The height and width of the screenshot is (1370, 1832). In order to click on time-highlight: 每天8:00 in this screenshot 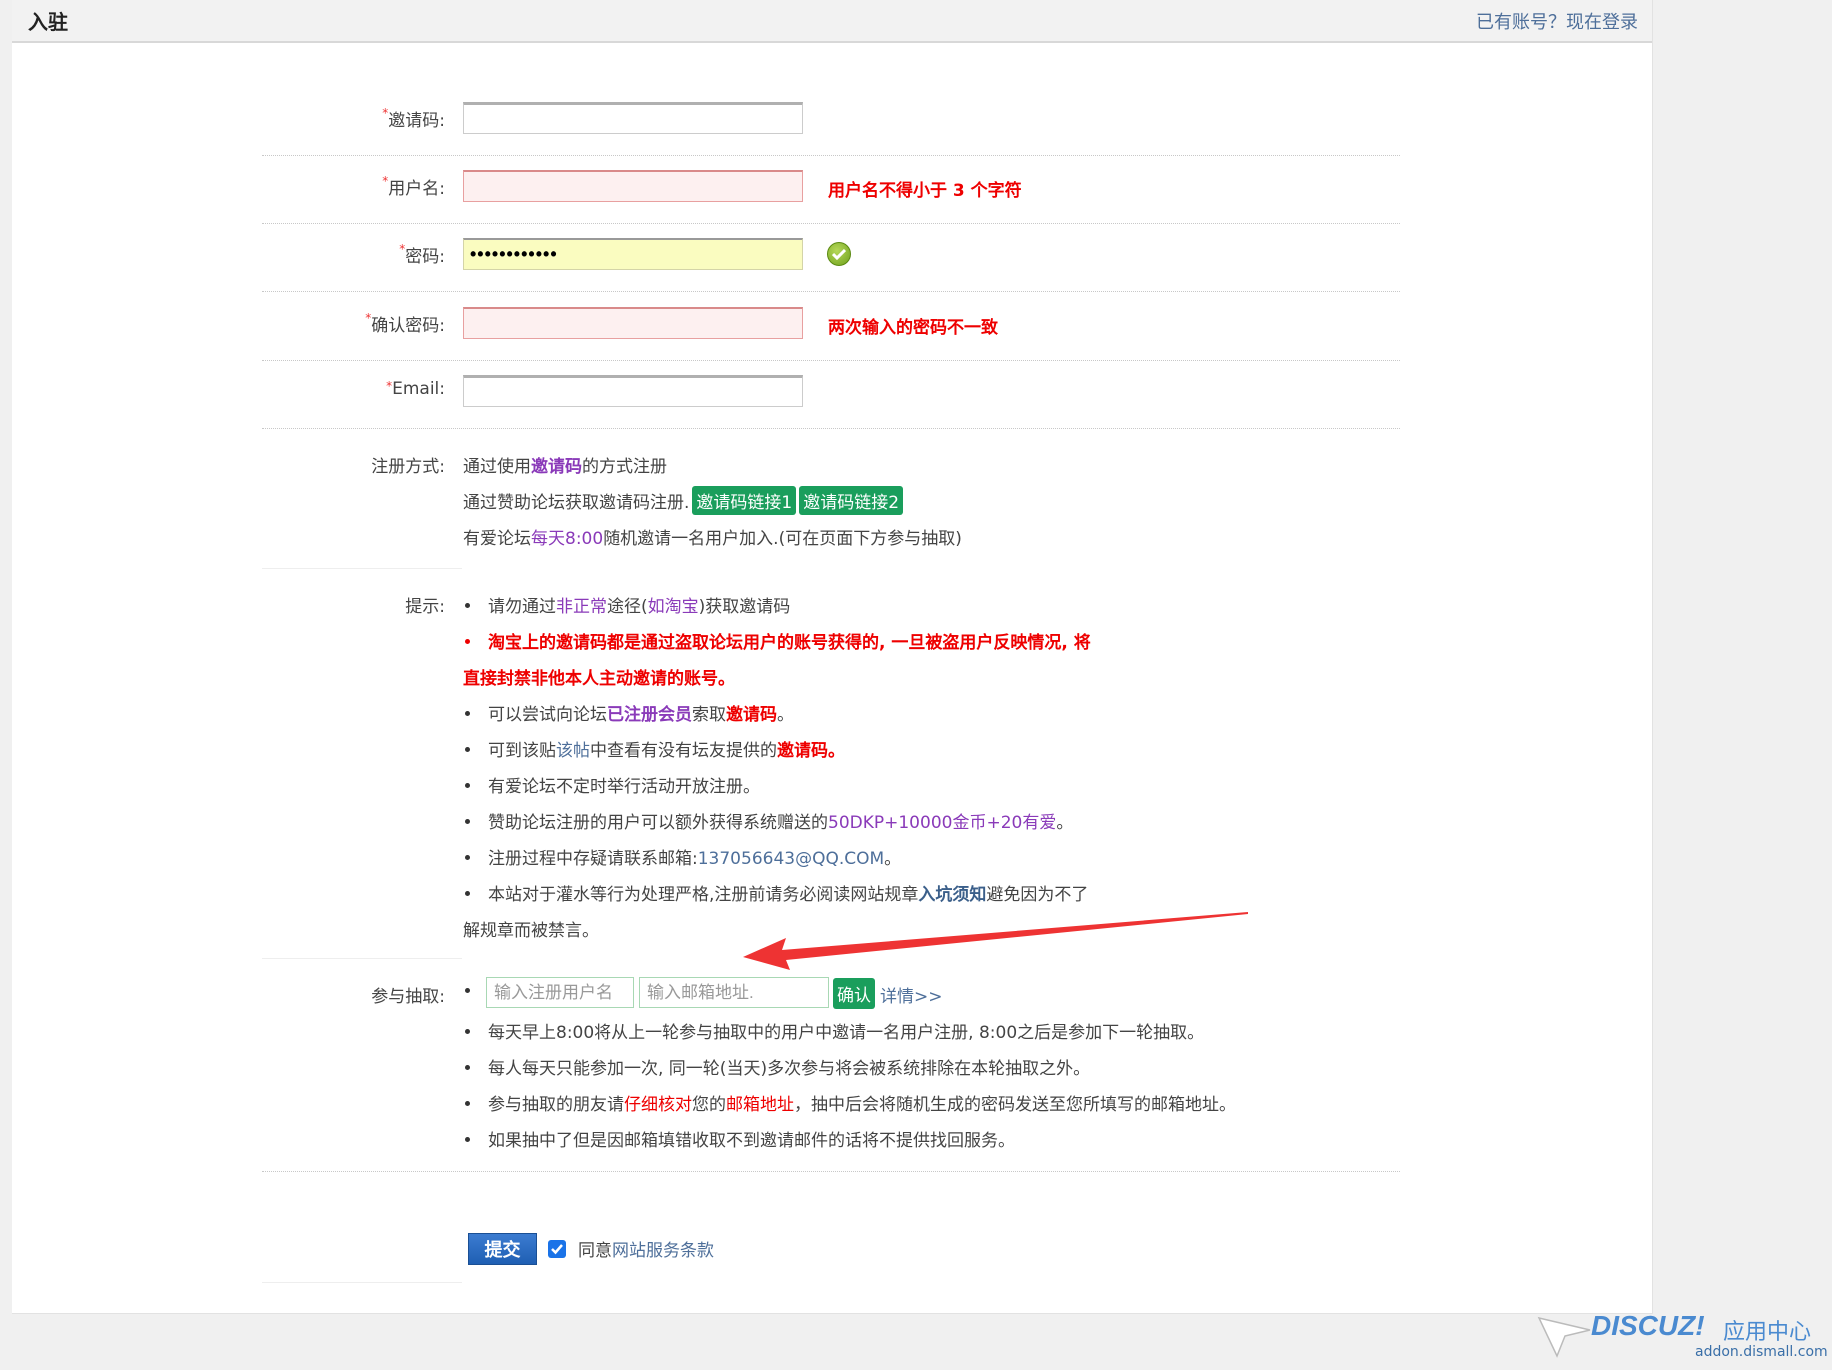, I will do `click(567, 539)`.